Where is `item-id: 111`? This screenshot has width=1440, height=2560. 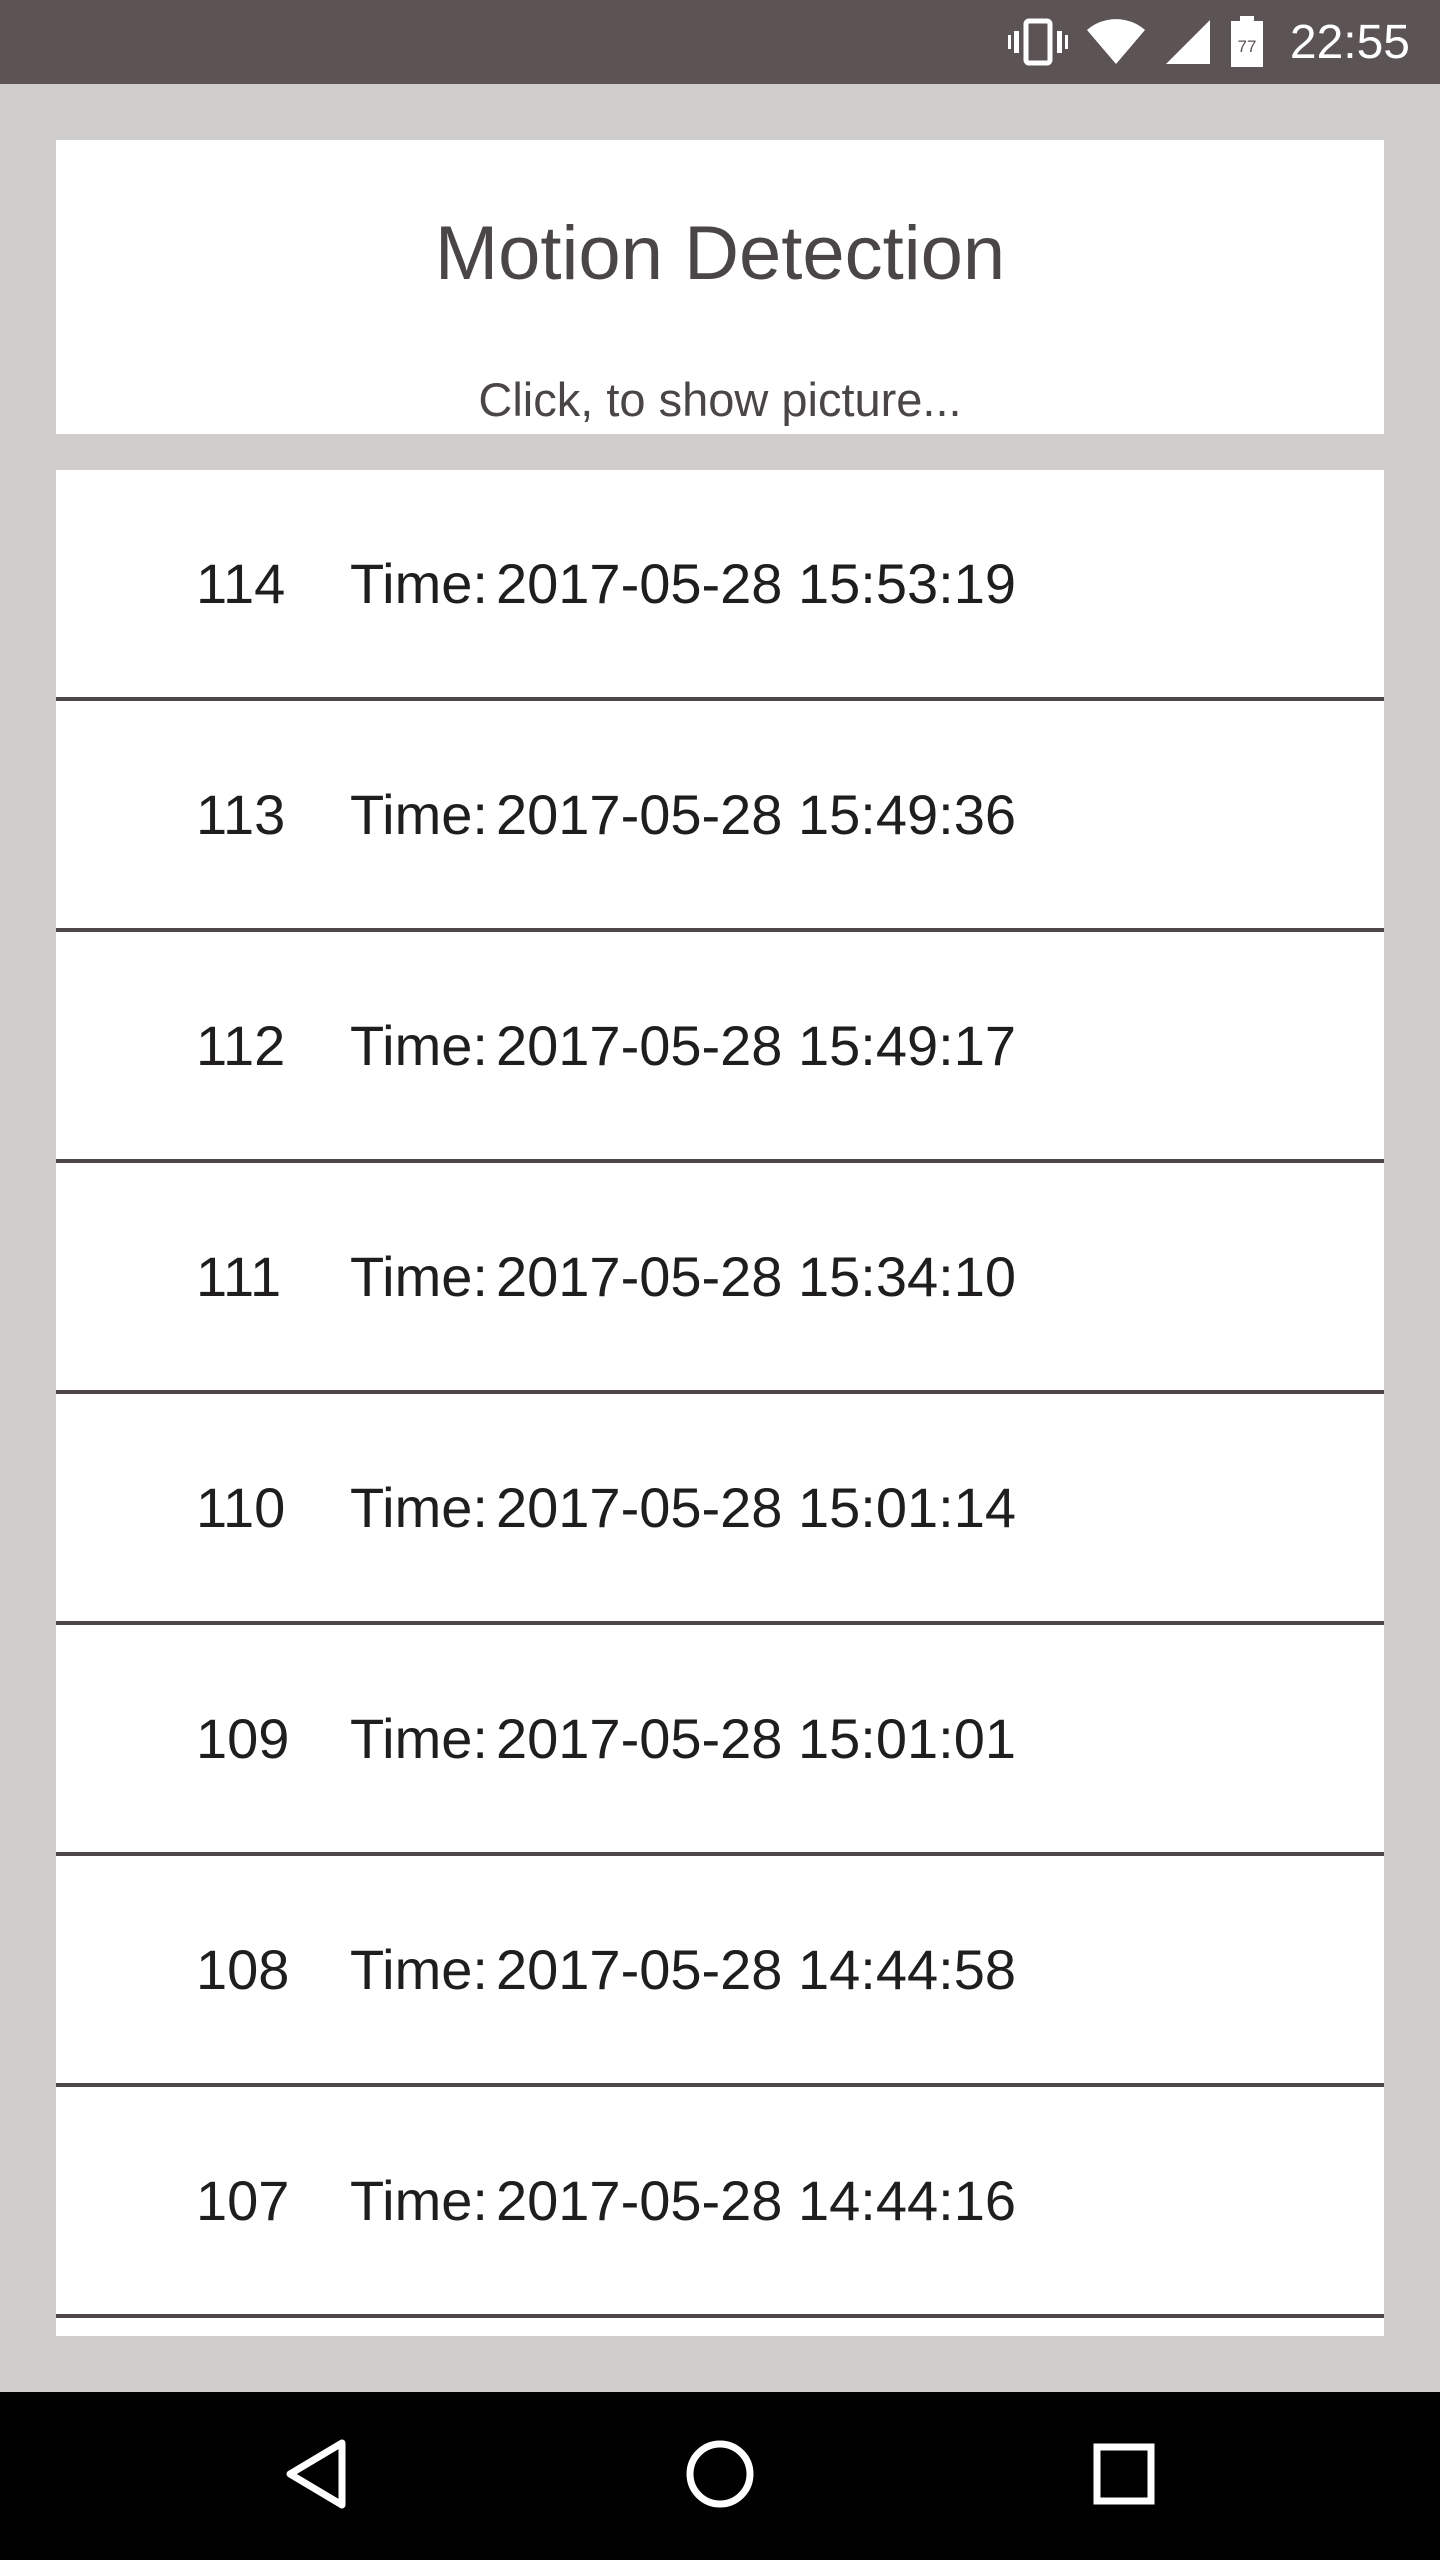
item-id: 111 is located at coordinates (239, 1276).